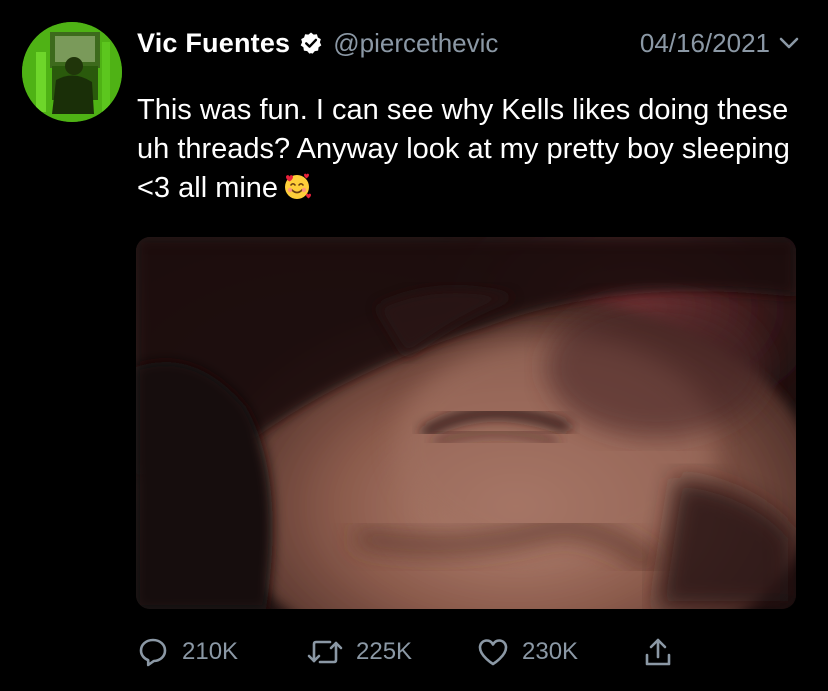  I want to click on reply-count: 210K, so click(210, 651).